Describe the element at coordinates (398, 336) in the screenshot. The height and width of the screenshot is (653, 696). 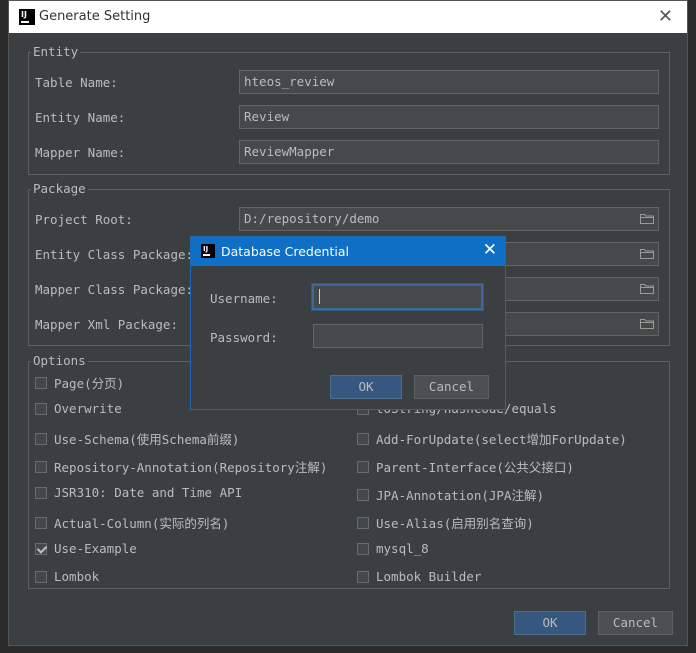
I see `password-field` at that location.